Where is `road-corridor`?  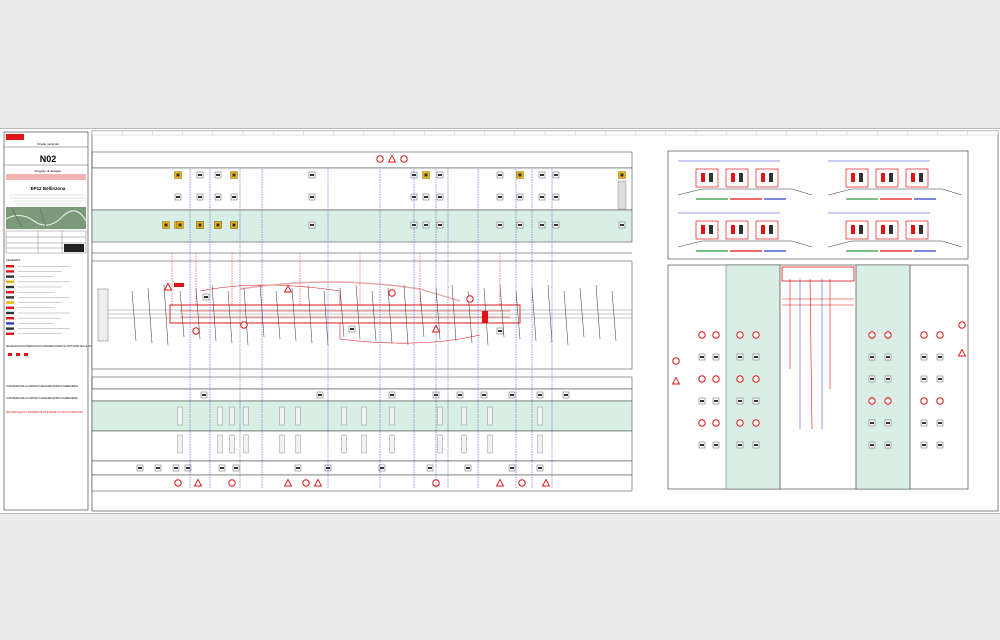
road-corridor is located at coordinates (362, 315).